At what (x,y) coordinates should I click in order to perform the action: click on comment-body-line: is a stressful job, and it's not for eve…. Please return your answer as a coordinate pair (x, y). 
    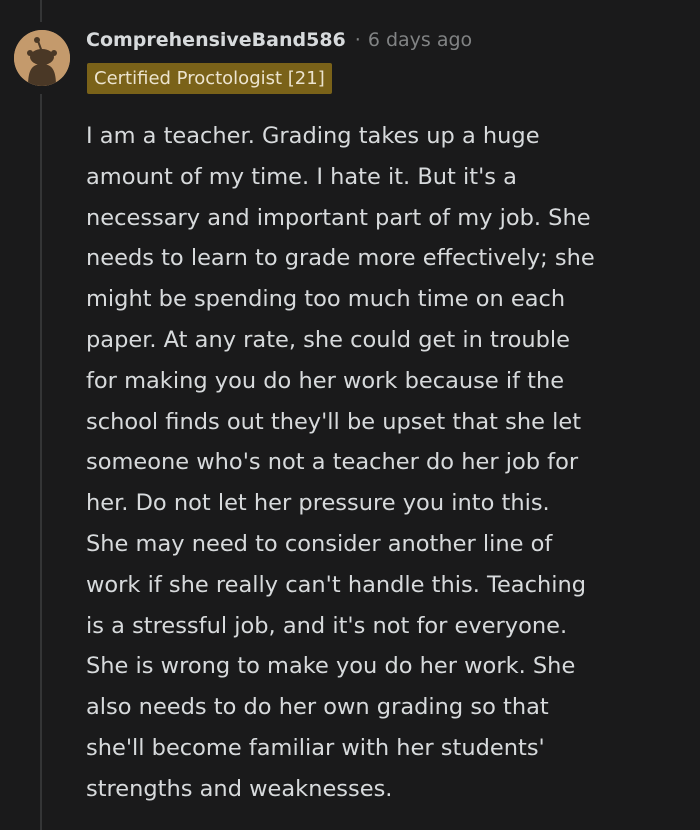
    Looking at the image, I should click on (327, 625).